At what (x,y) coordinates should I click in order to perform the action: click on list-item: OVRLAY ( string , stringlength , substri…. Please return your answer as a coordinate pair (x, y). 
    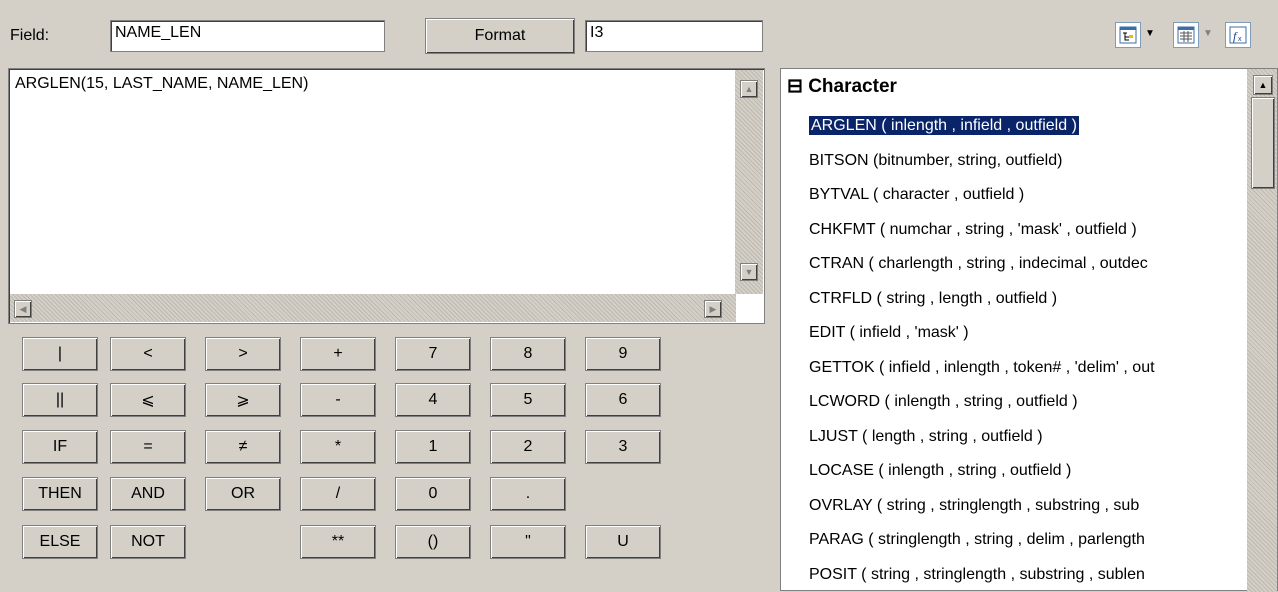
    Looking at the image, I should click on (1014, 506).